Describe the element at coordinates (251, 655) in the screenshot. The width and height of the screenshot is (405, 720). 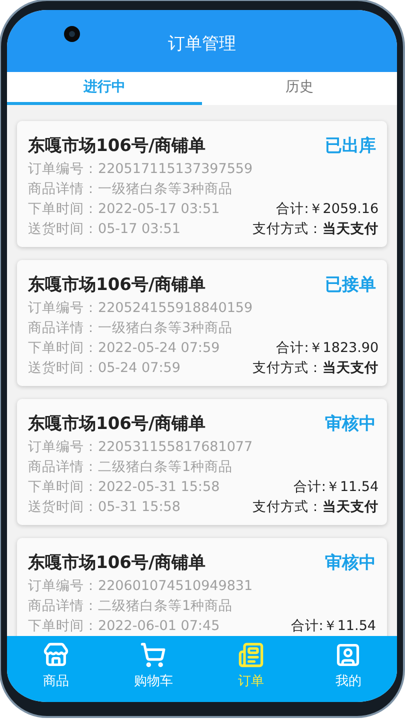
I see `document-icon` at that location.